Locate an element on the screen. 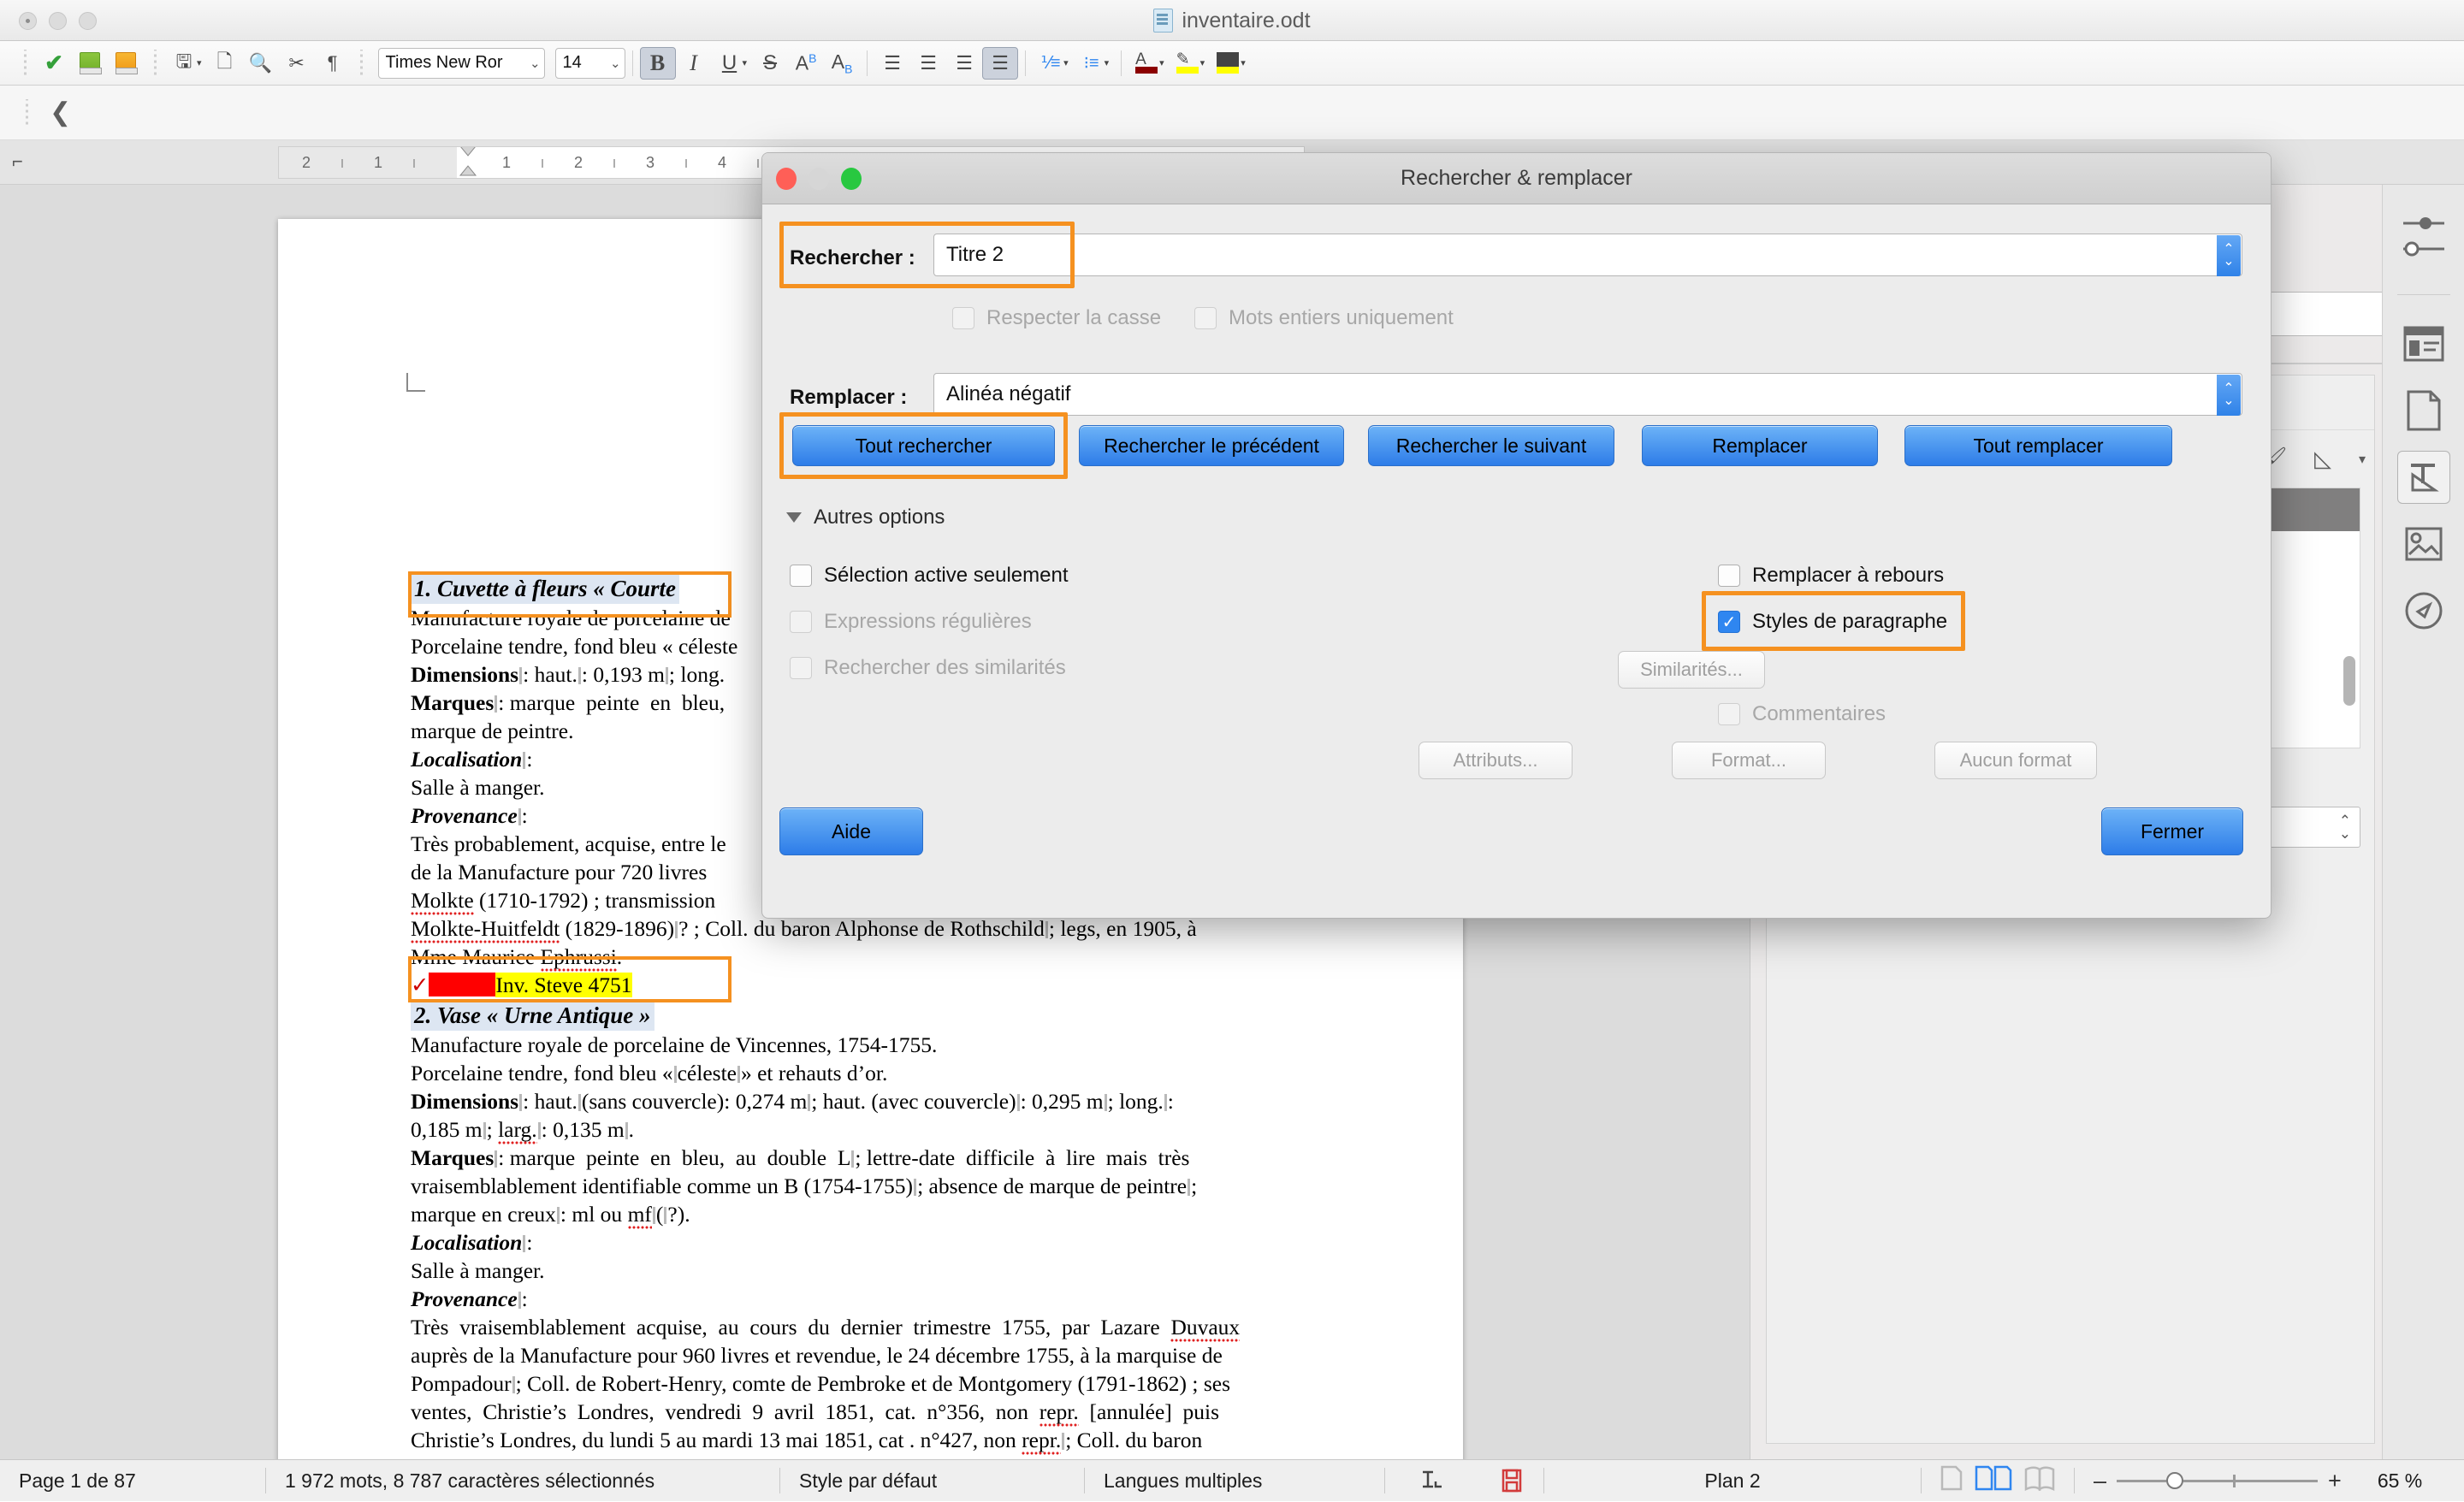  similarity-search-row: Rechercher des similarités is located at coordinates (928, 668).